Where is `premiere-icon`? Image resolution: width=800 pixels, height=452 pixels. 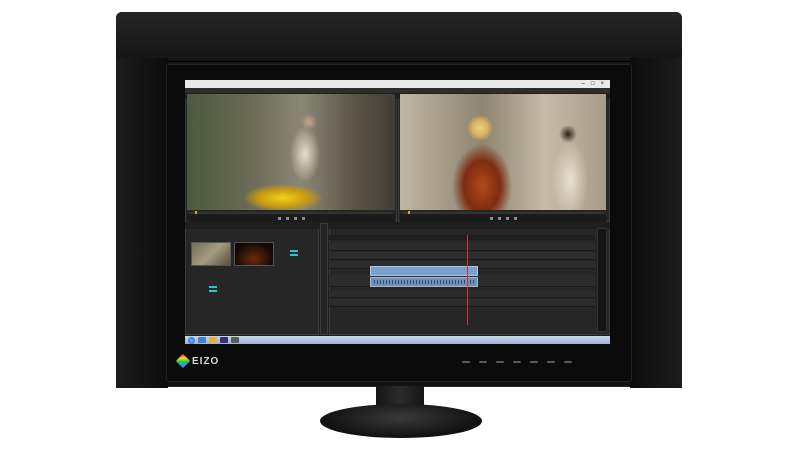
premiere-icon is located at coordinates (224, 340).